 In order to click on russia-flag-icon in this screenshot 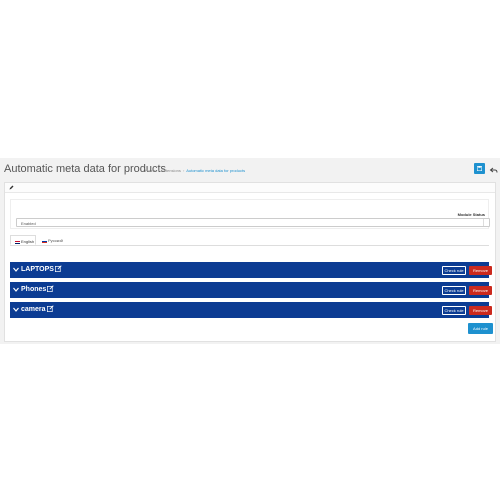, I will do `click(44, 241)`.